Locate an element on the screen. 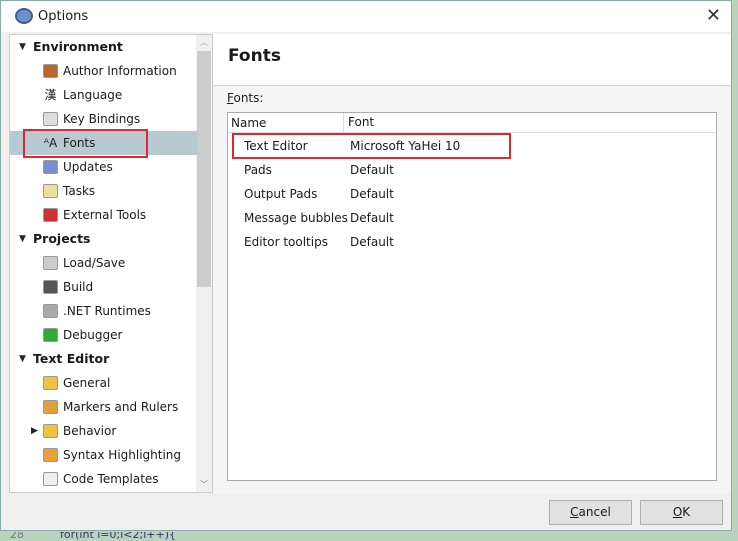 Image resolution: width=738 pixels, height=541 pixels. item-label: Syntax Highlighting is located at coordinates (122, 455).